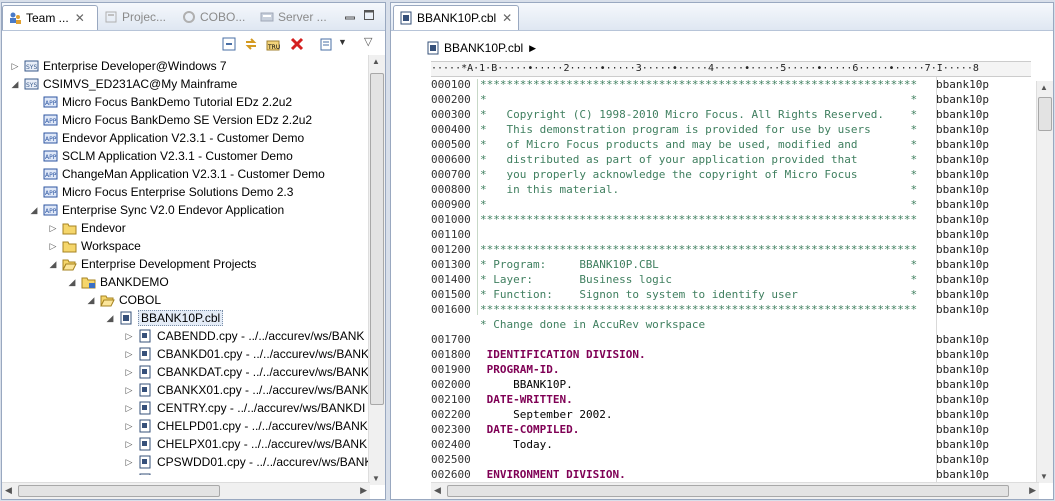  I want to click on editor-vertical-scrollbar: ▲ ▼, so click(1044, 282).